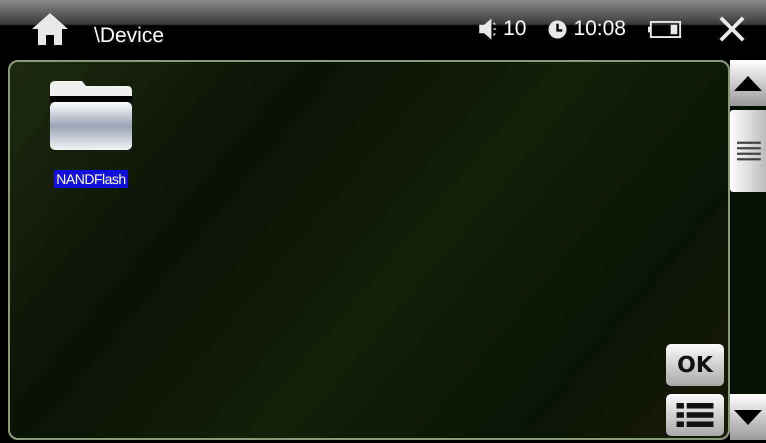  I want to click on scroll-up-button, so click(748, 83).